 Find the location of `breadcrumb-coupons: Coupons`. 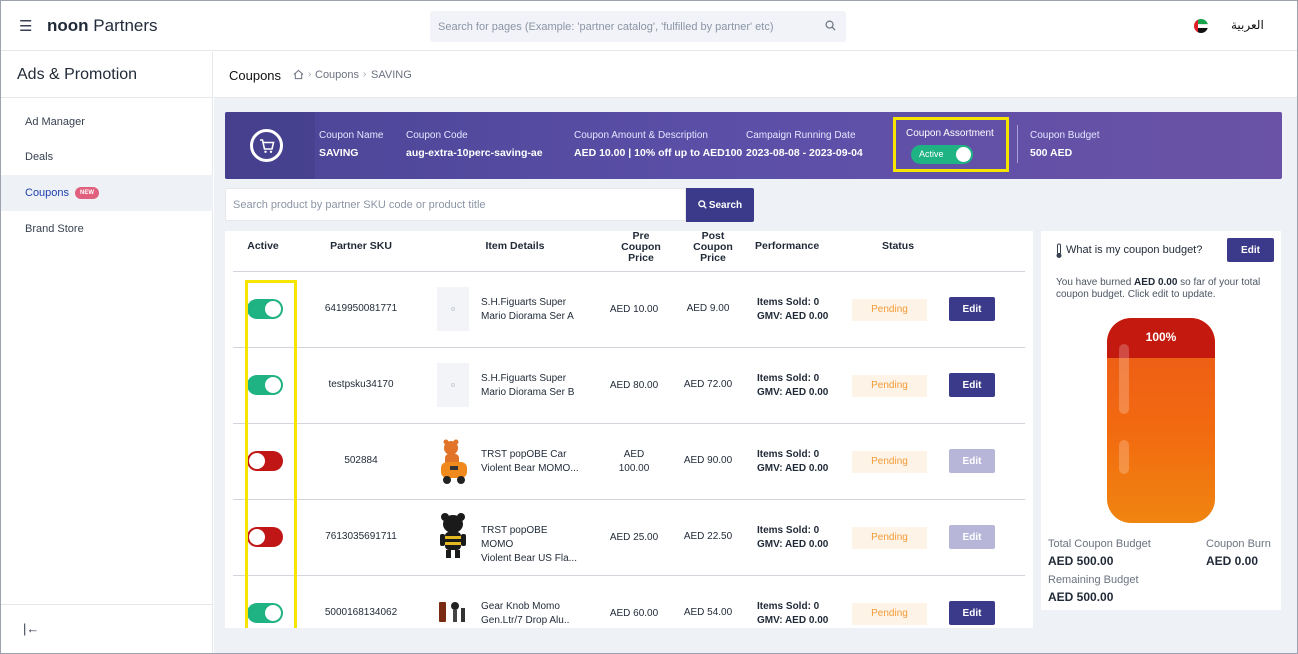

breadcrumb-coupons: Coupons is located at coordinates (337, 75).